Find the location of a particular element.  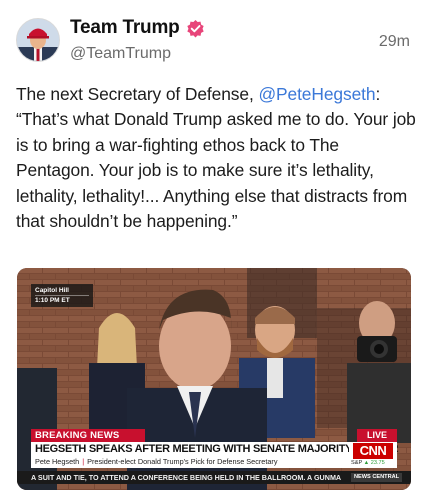

ticker-index: S&P is located at coordinates (357, 463).